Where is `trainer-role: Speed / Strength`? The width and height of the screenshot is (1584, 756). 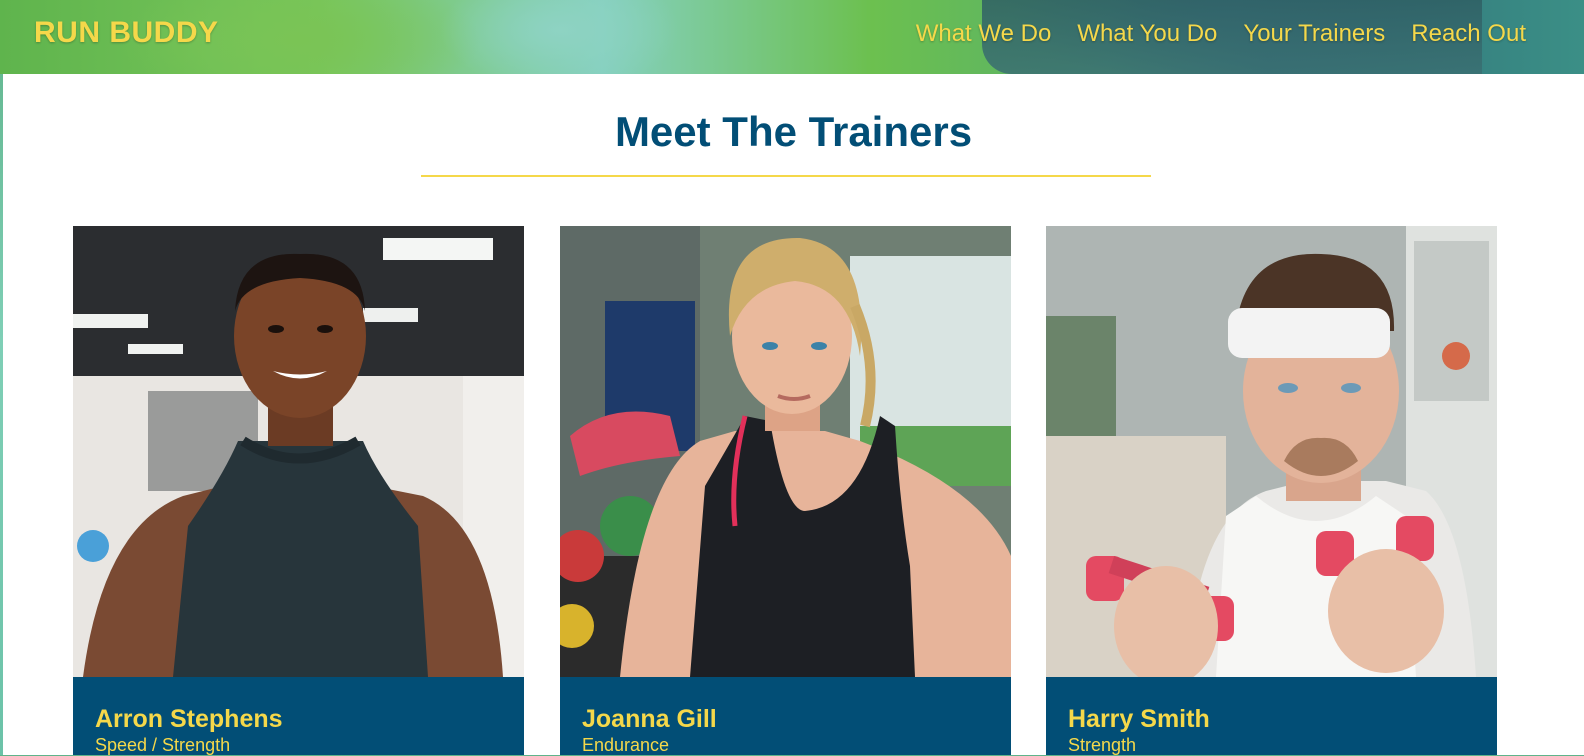 trainer-role: Speed / Strength is located at coordinates (163, 745).